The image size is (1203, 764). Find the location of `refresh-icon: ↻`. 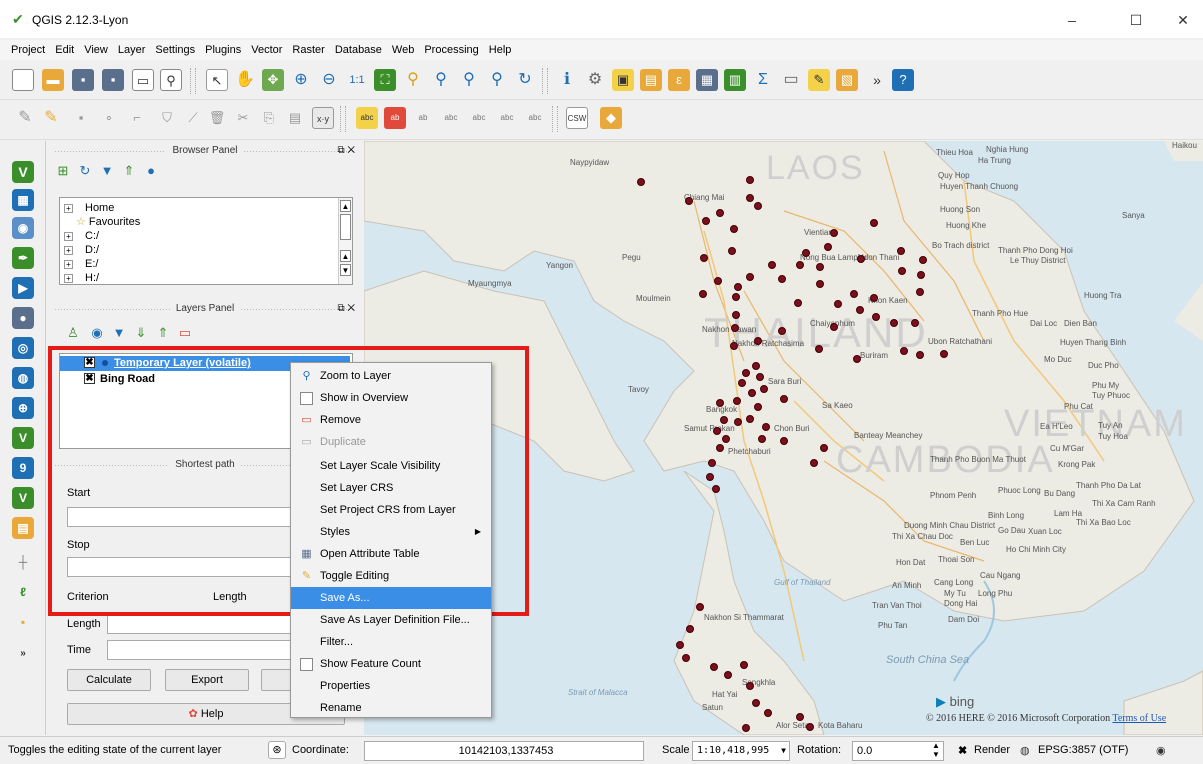

refresh-icon: ↻ is located at coordinates (525, 80).